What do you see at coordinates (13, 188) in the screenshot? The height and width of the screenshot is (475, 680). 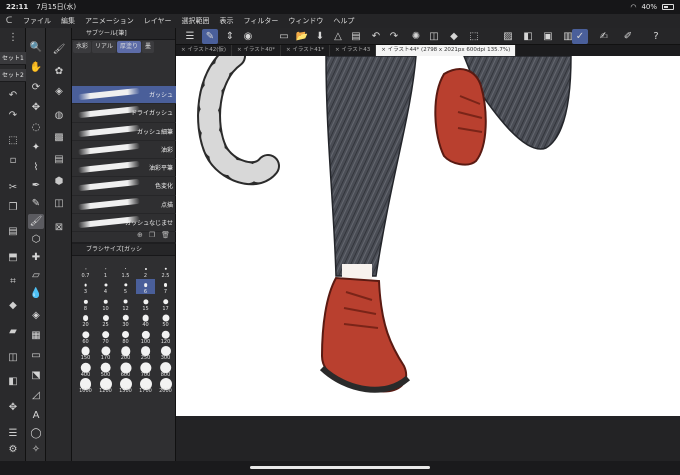 I see `cut-icon: ✂` at bounding box center [13, 188].